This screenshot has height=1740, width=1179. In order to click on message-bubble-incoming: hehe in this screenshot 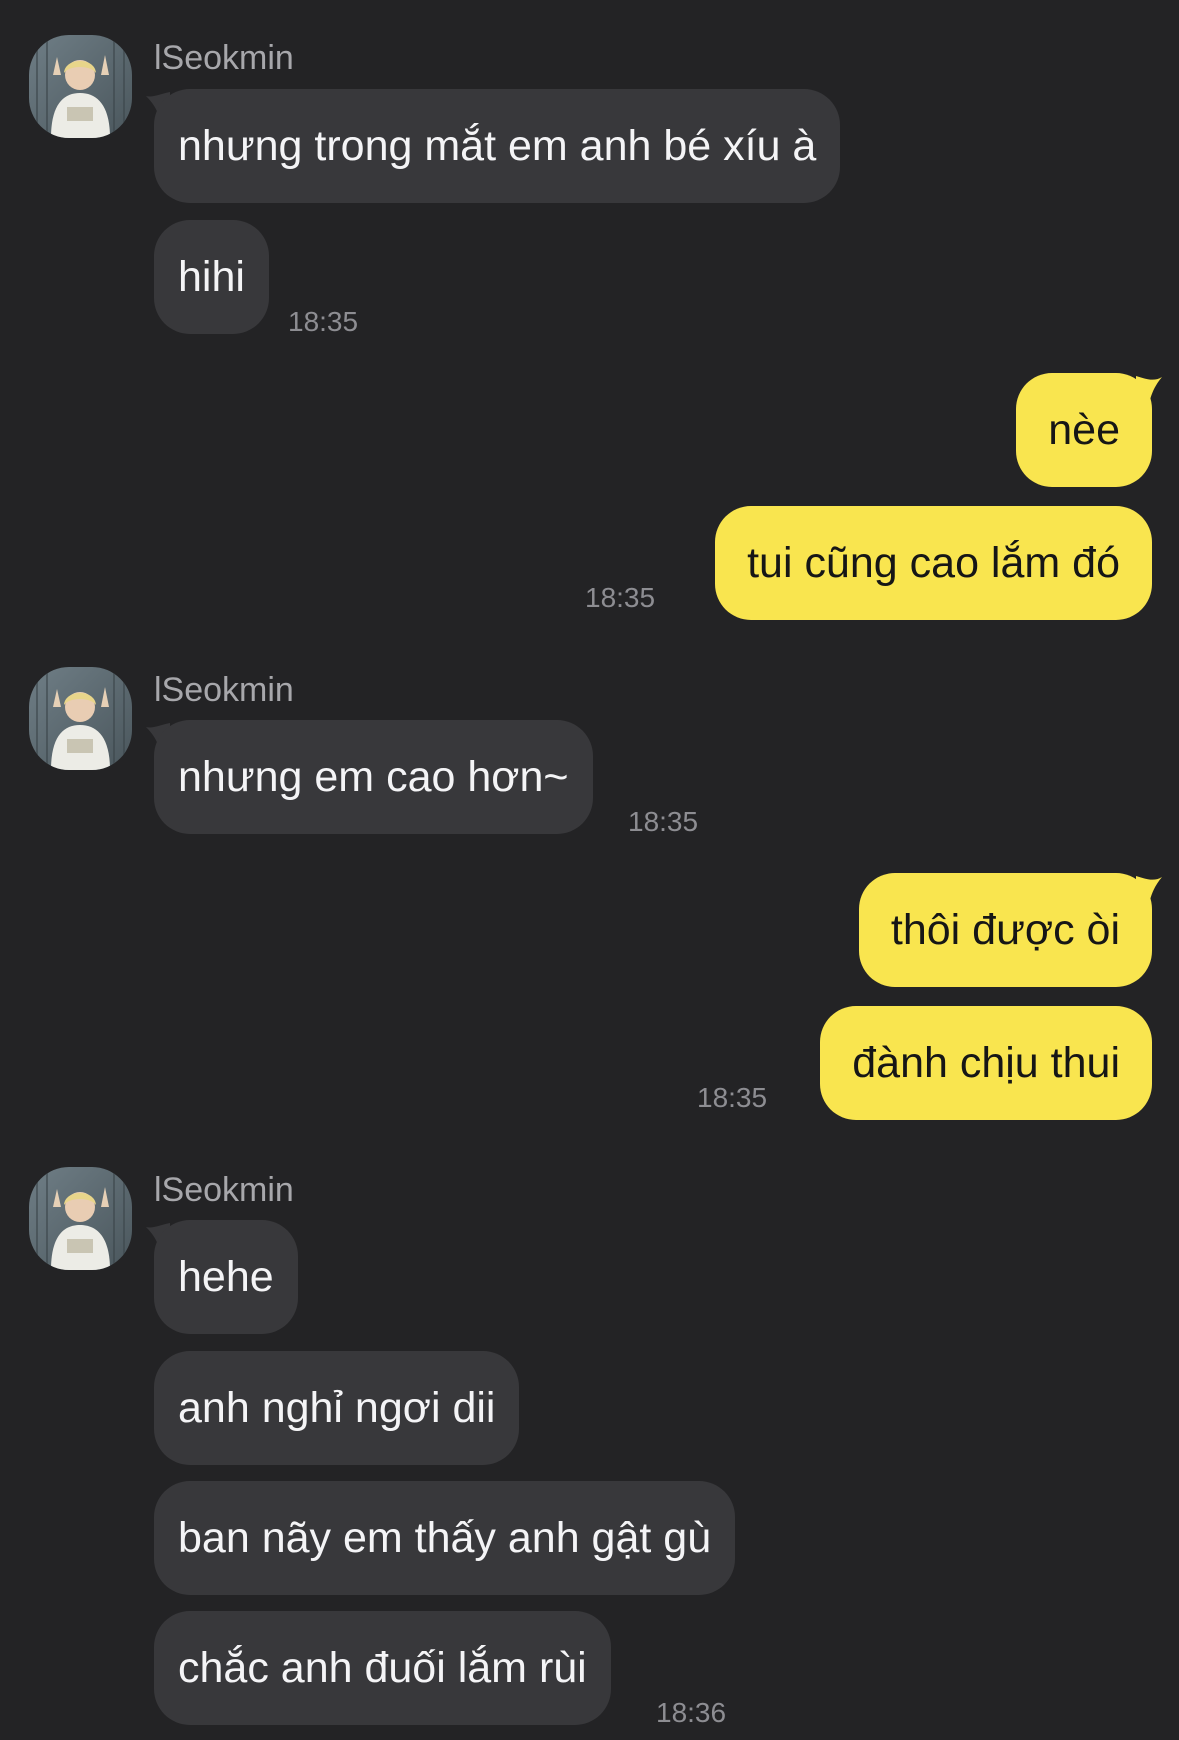, I will do `click(226, 1277)`.